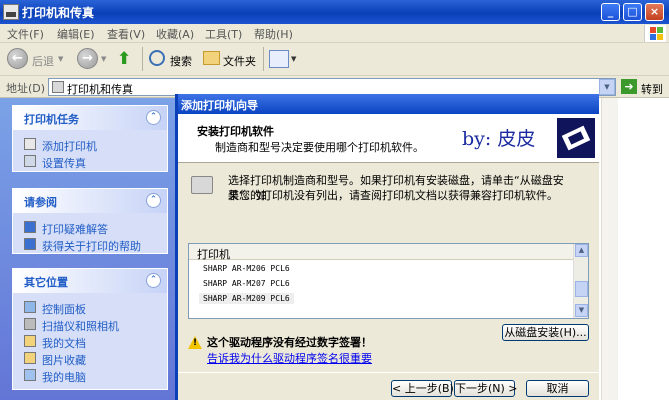 The width and height of the screenshot is (669, 400). Describe the element at coordinates (76, 34) in the screenshot. I see `menu-edit: 编辑(E)` at that location.